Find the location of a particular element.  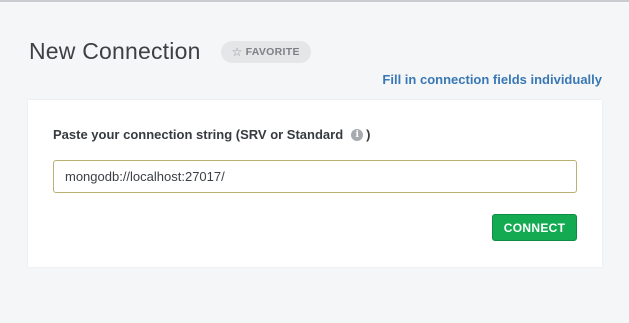

fill-fields-individually-link: Fill in connection fields individually is located at coordinates (492, 79).